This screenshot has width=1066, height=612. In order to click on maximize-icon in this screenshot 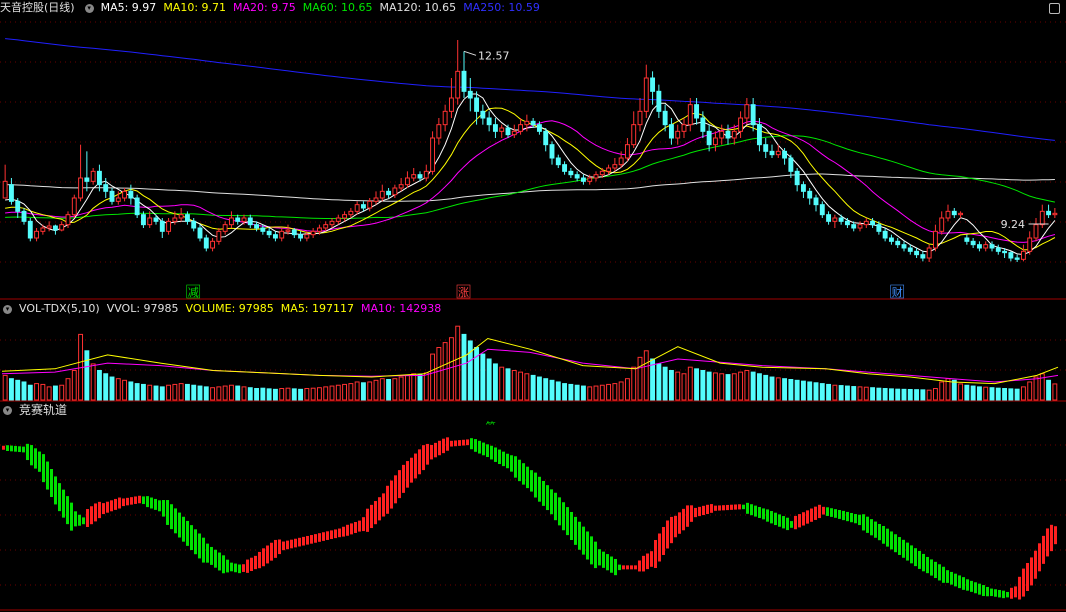, I will do `click(1054, 8)`.